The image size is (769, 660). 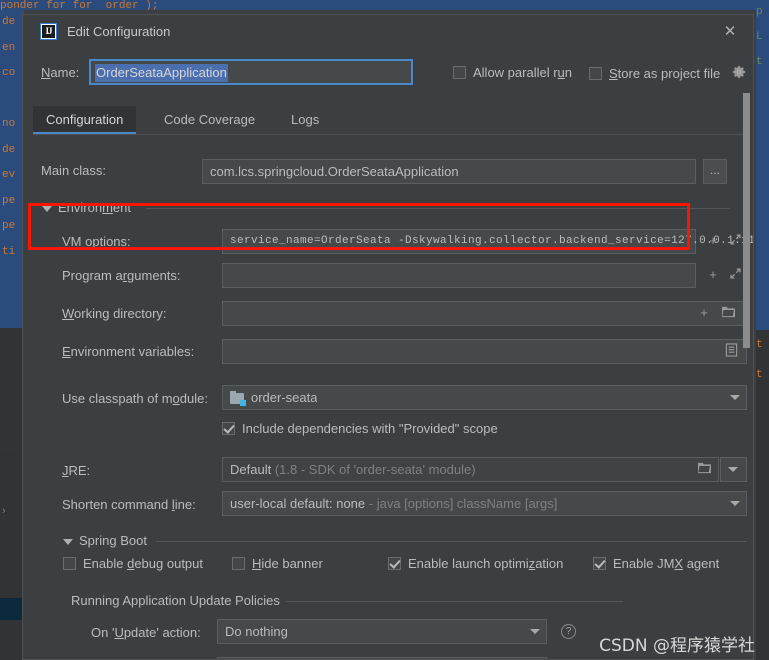 What do you see at coordinates (451, 541) in the screenshot?
I see `spring-boot-section-divider` at bounding box center [451, 541].